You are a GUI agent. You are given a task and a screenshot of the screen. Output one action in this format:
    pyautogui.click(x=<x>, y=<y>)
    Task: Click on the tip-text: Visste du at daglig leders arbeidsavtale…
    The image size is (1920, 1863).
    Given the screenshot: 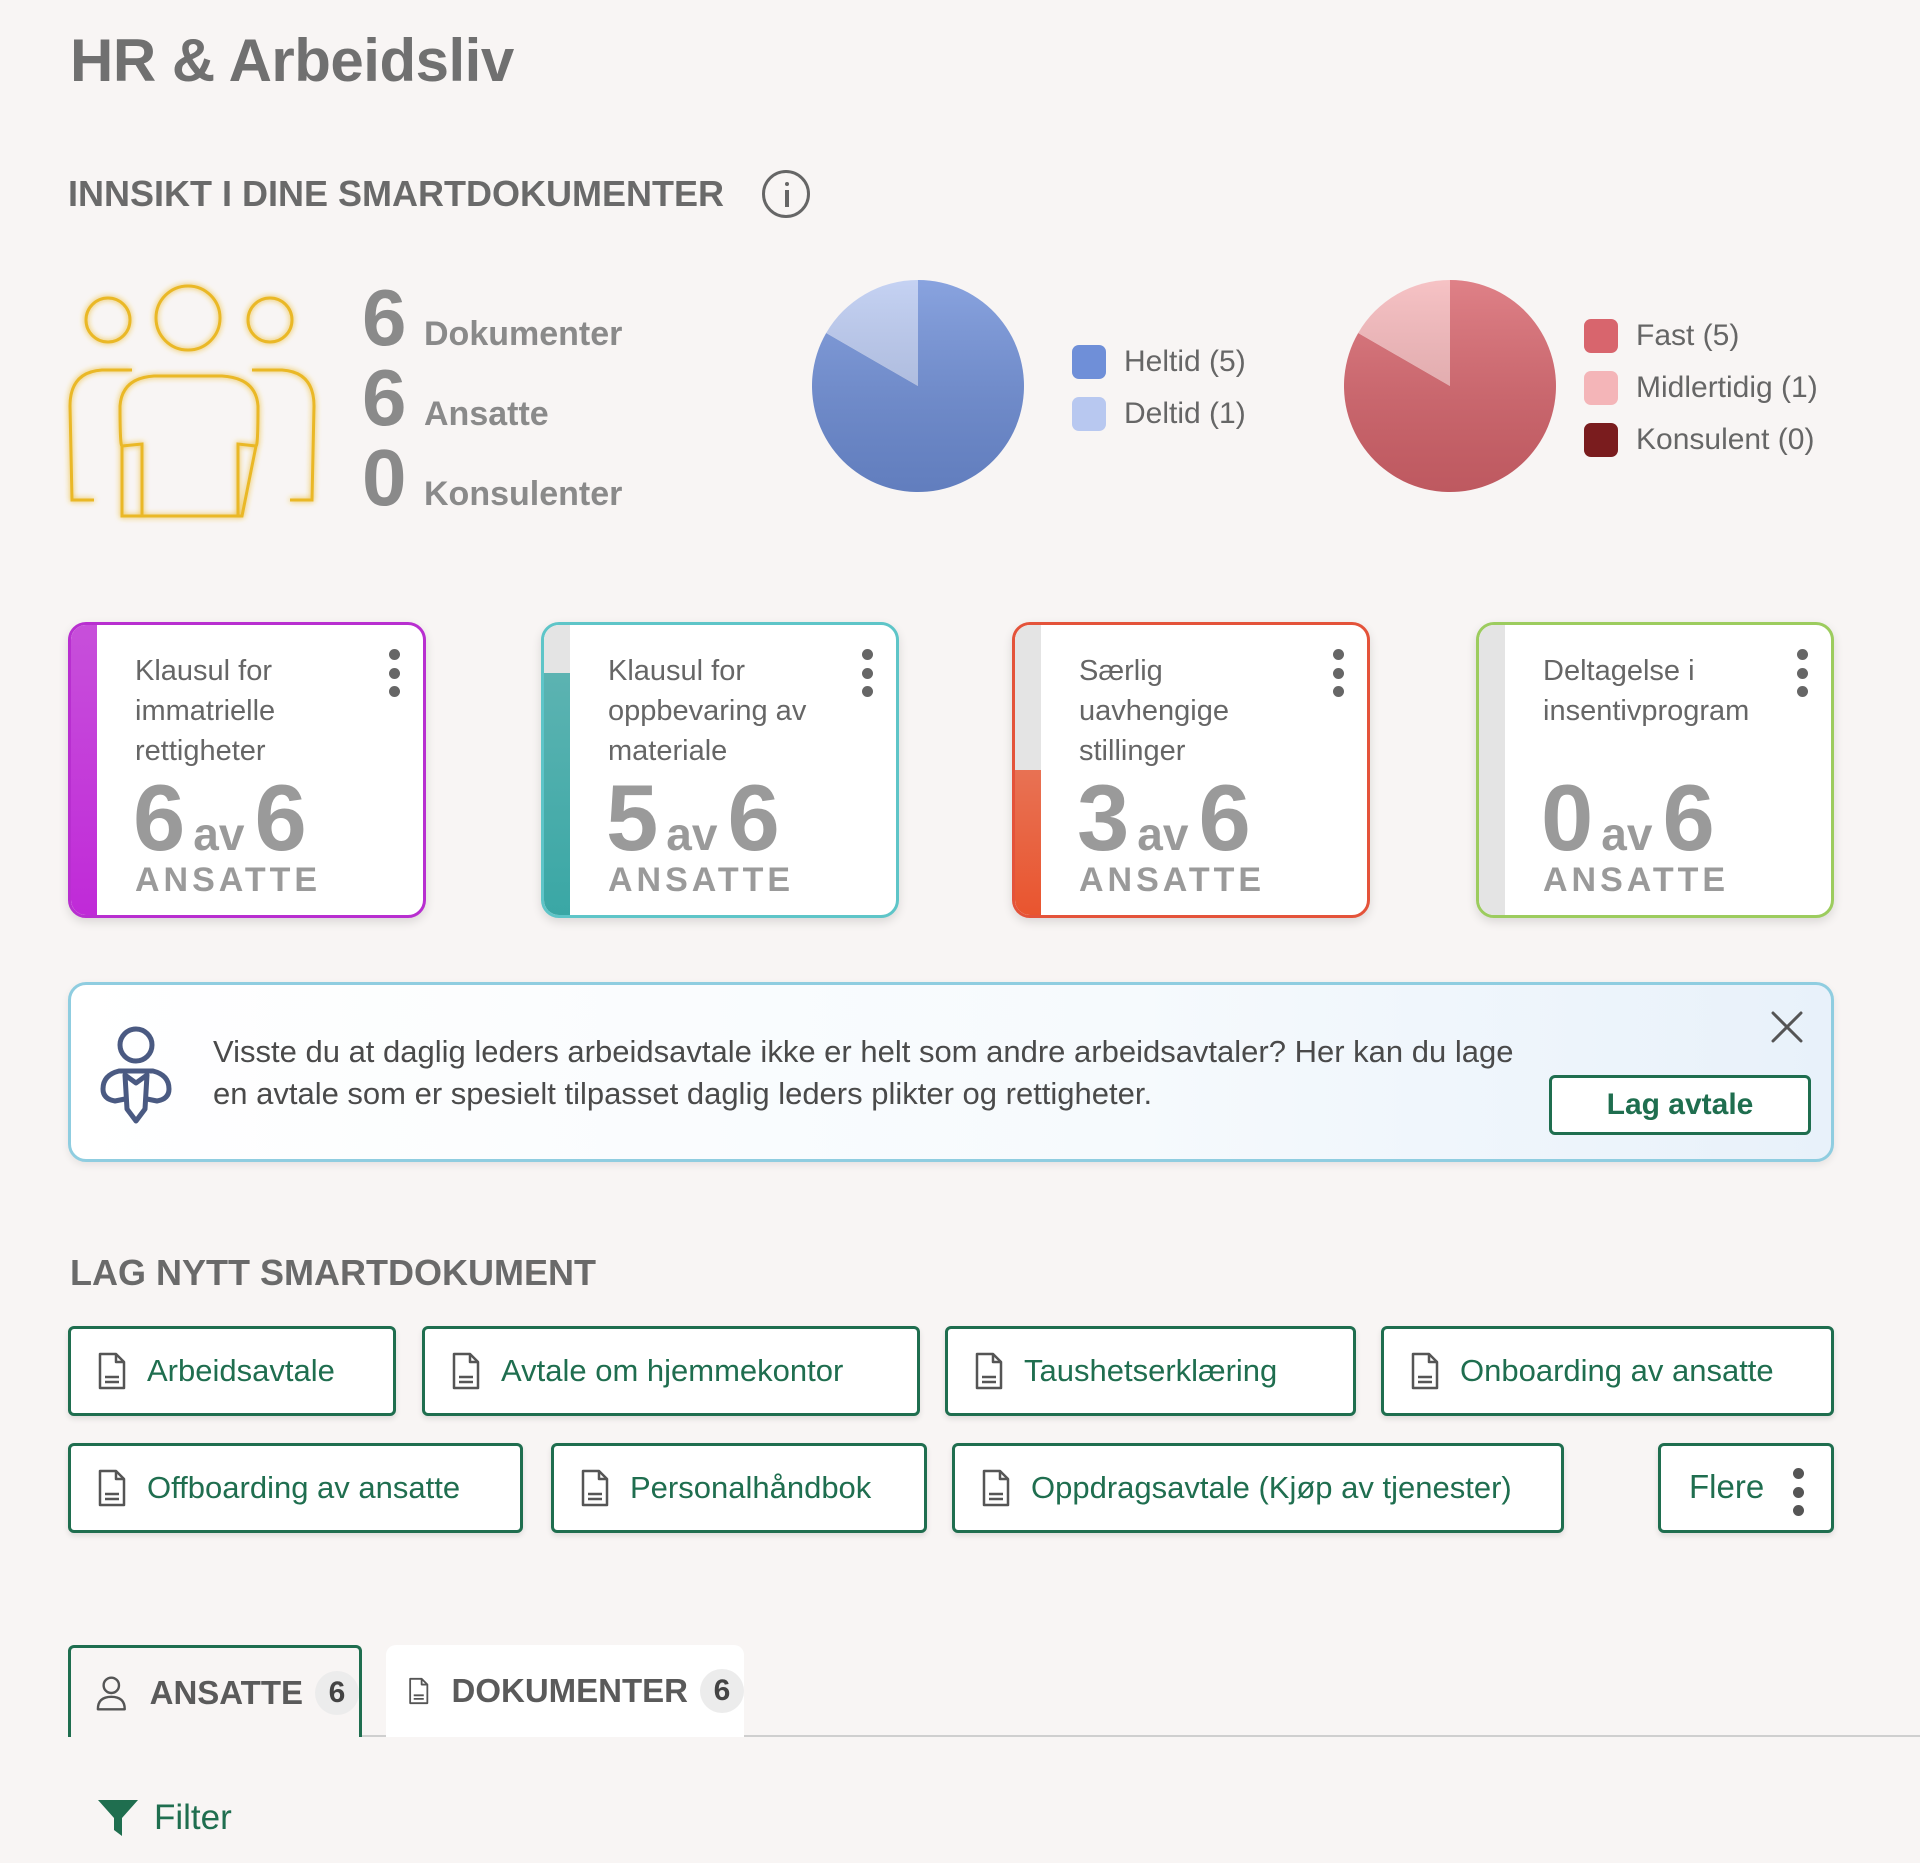 What is the action you would take?
    pyautogui.click(x=863, y=1072)
    